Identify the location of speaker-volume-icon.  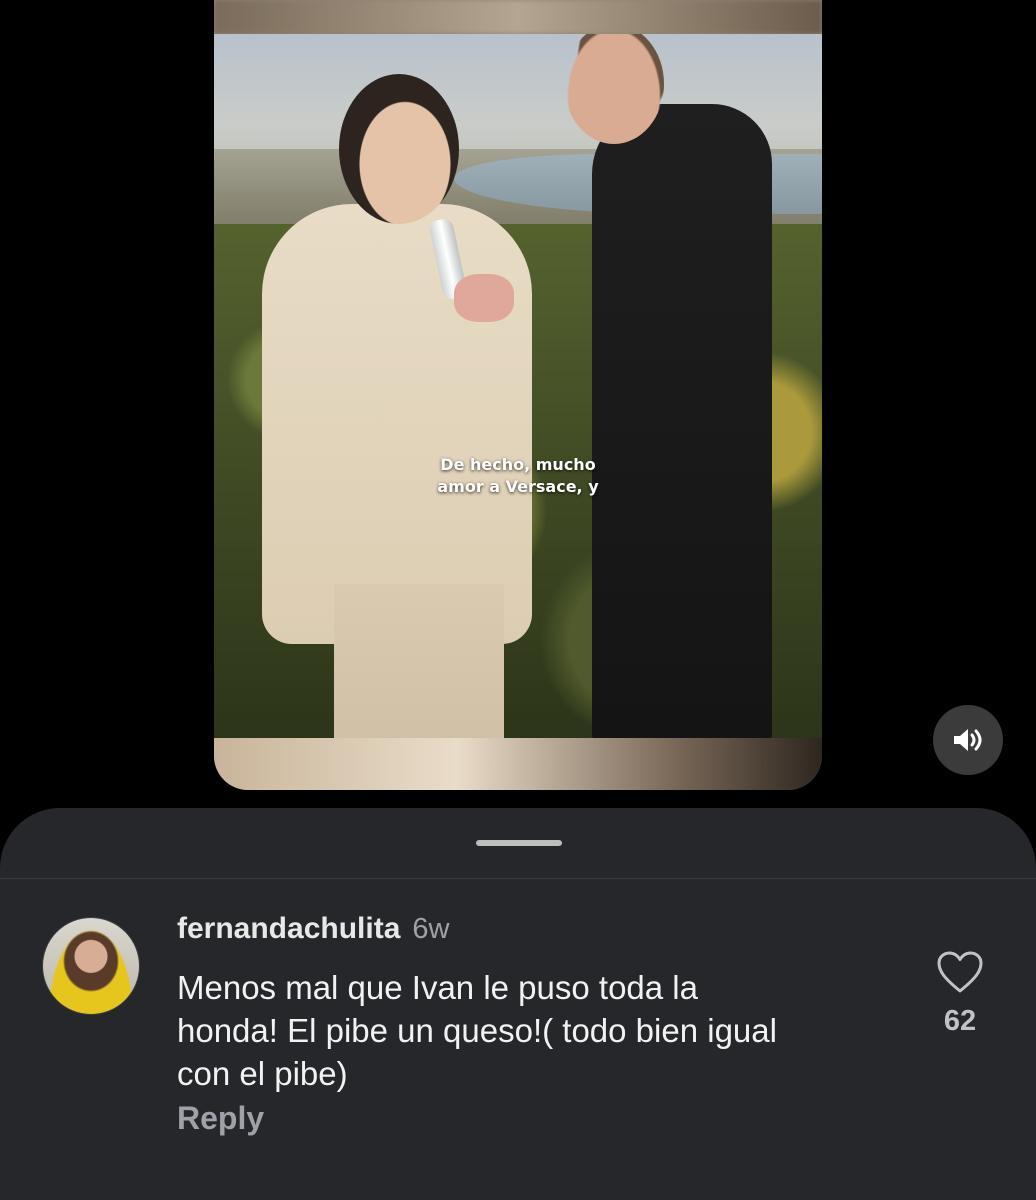
(968, 740).